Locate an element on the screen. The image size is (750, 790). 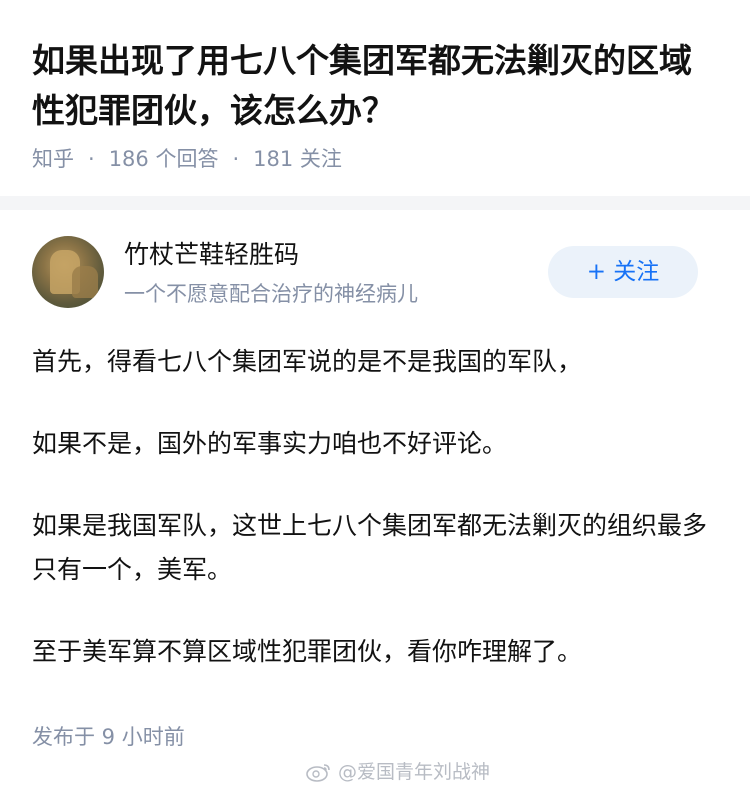
follow-button: + 关注 is located at coordinates (623, 272).